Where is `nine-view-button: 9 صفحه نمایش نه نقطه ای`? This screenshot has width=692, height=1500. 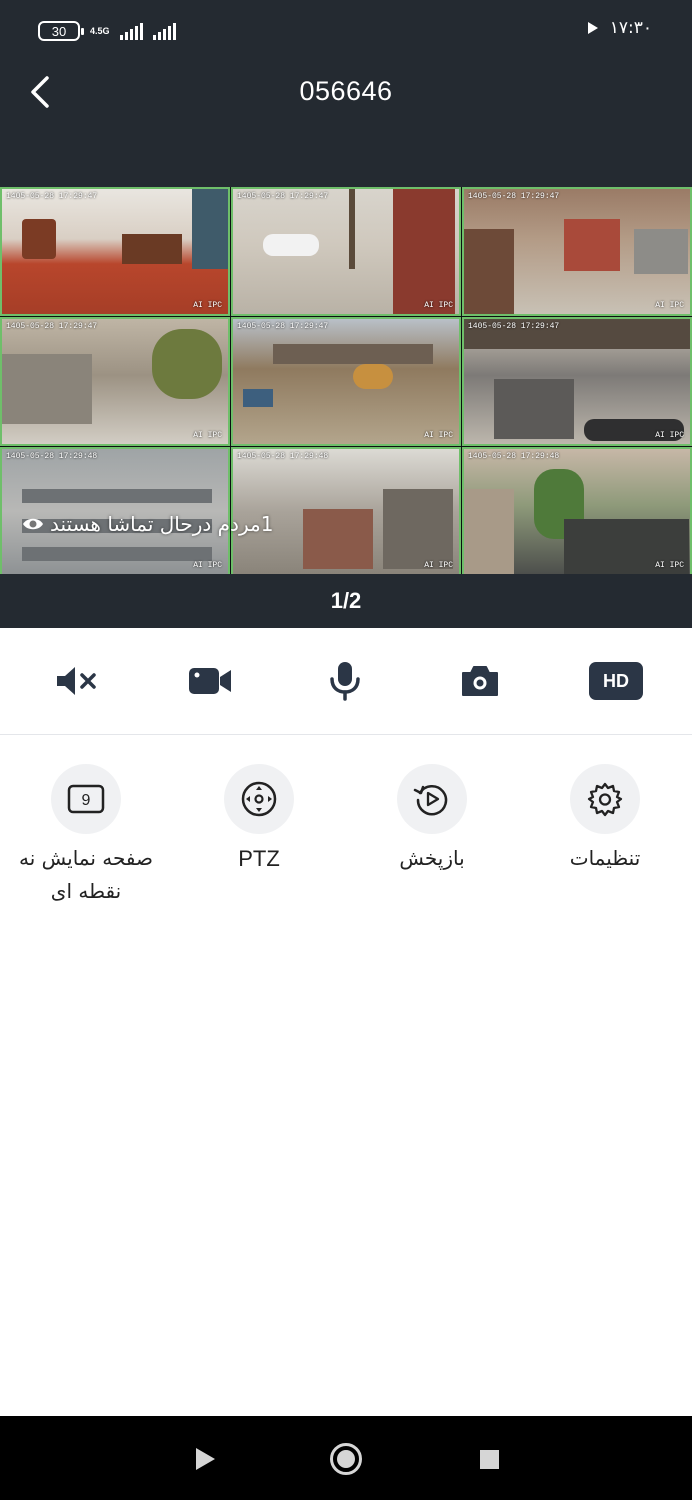
nine-view-button: 9 صفحه نمایش نه نقطه ای is located at coordinates (86, 836).